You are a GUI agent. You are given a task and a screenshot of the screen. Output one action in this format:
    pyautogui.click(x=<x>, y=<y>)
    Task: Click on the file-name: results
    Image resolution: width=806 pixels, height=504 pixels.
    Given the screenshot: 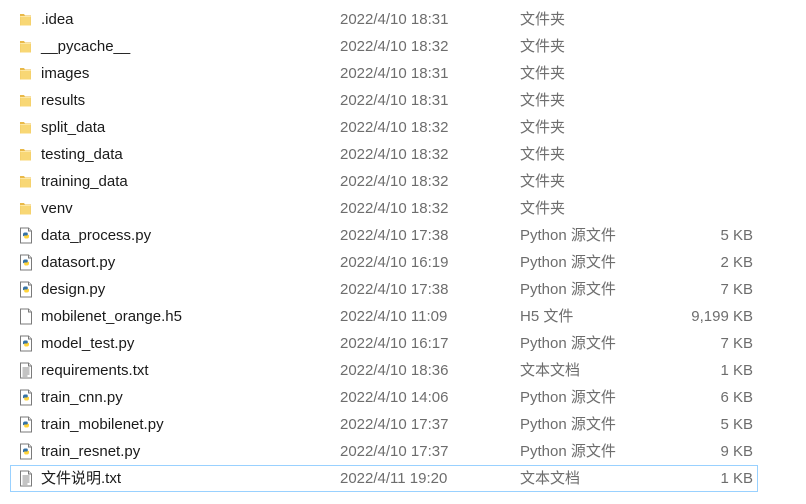 What is the action you would take?
    pyautogui.click(x=63, y=100)
    